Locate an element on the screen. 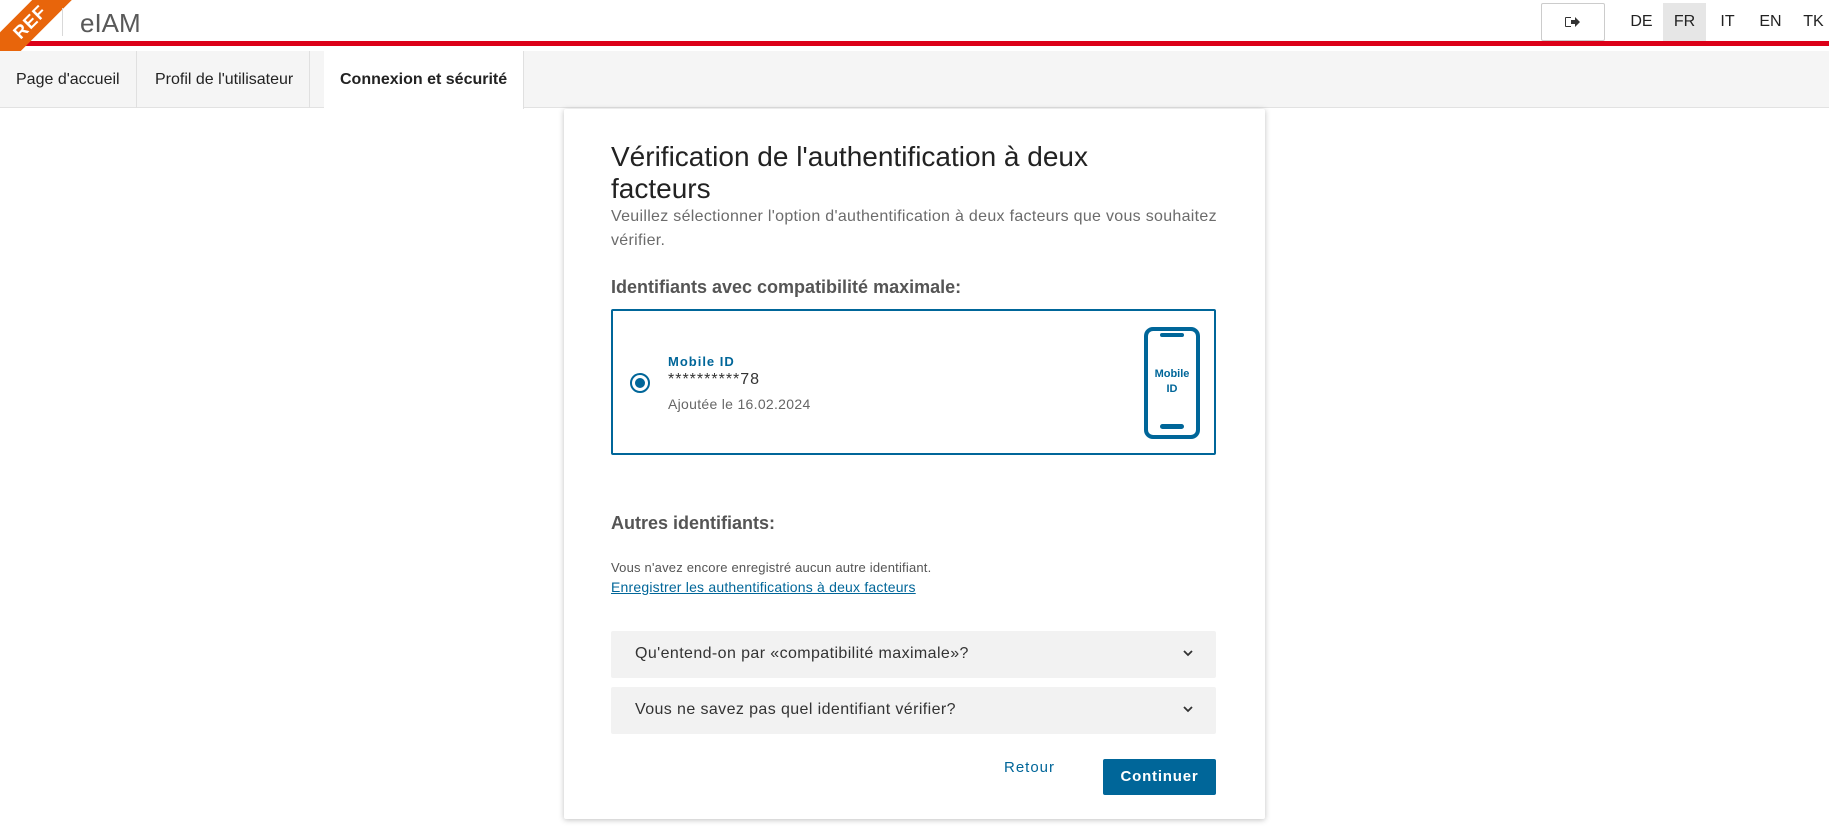  tab-home: Page d'accueil is located at coordinates (68, 79).